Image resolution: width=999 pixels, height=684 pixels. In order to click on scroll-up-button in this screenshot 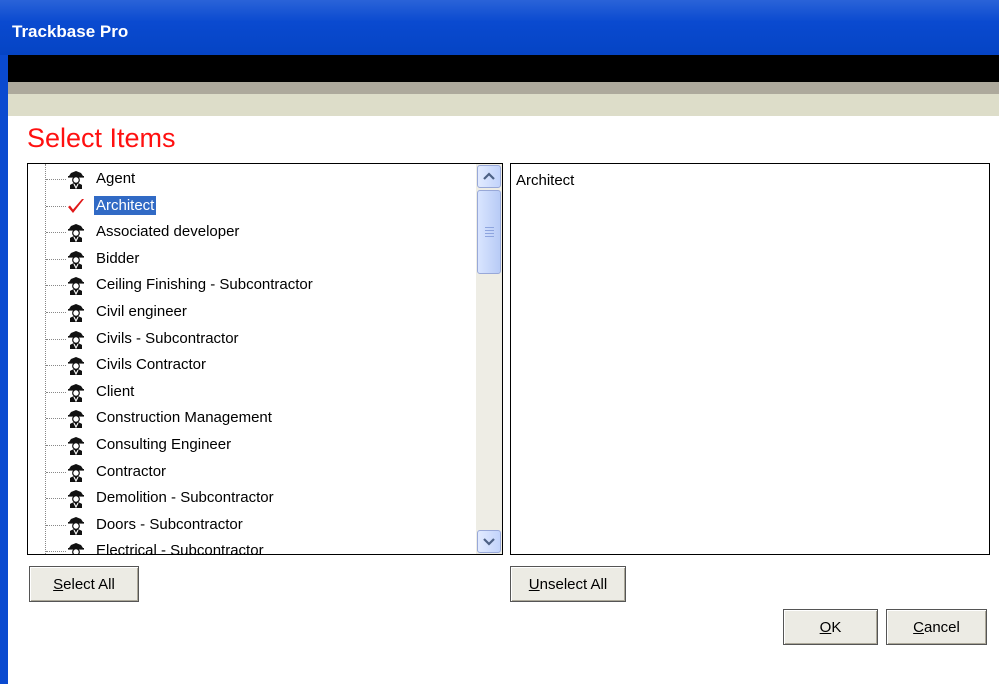, I will do `click(489, 176)`.